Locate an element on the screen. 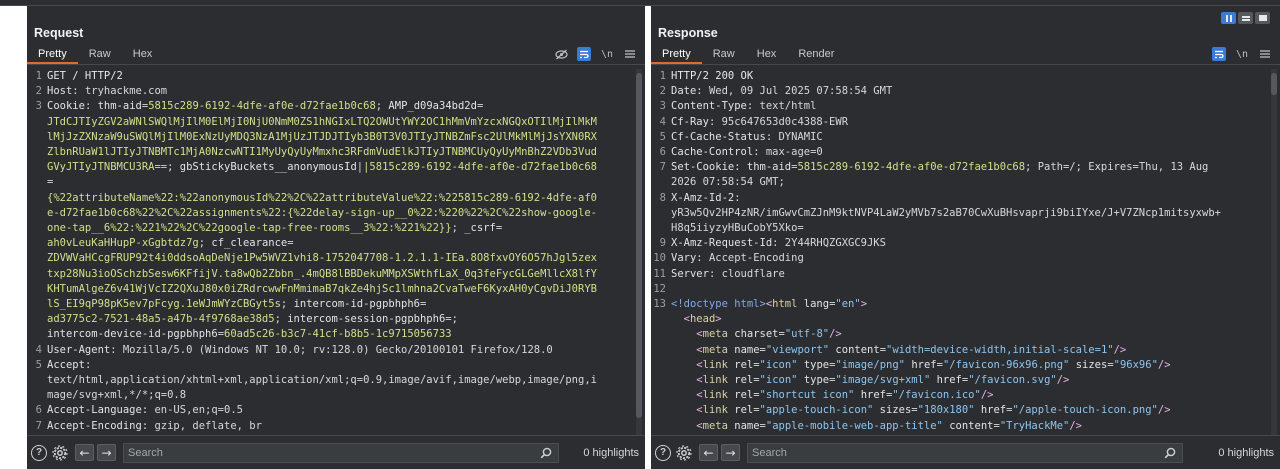 Image resolution: width=1280 pixels, height=469 pixels. code-token: =; is located at coordinates (451, 319).